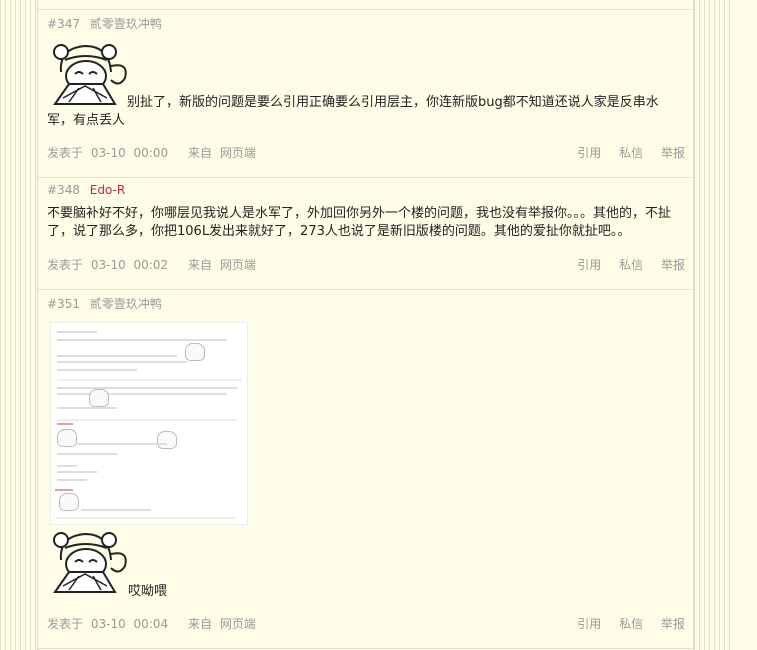  Describe the element at coordinates (366, 152) in the screenshot. I see `post-footer: 发表于 03-10 00:00 来自 网页端 引用 私信 举报` at that location.